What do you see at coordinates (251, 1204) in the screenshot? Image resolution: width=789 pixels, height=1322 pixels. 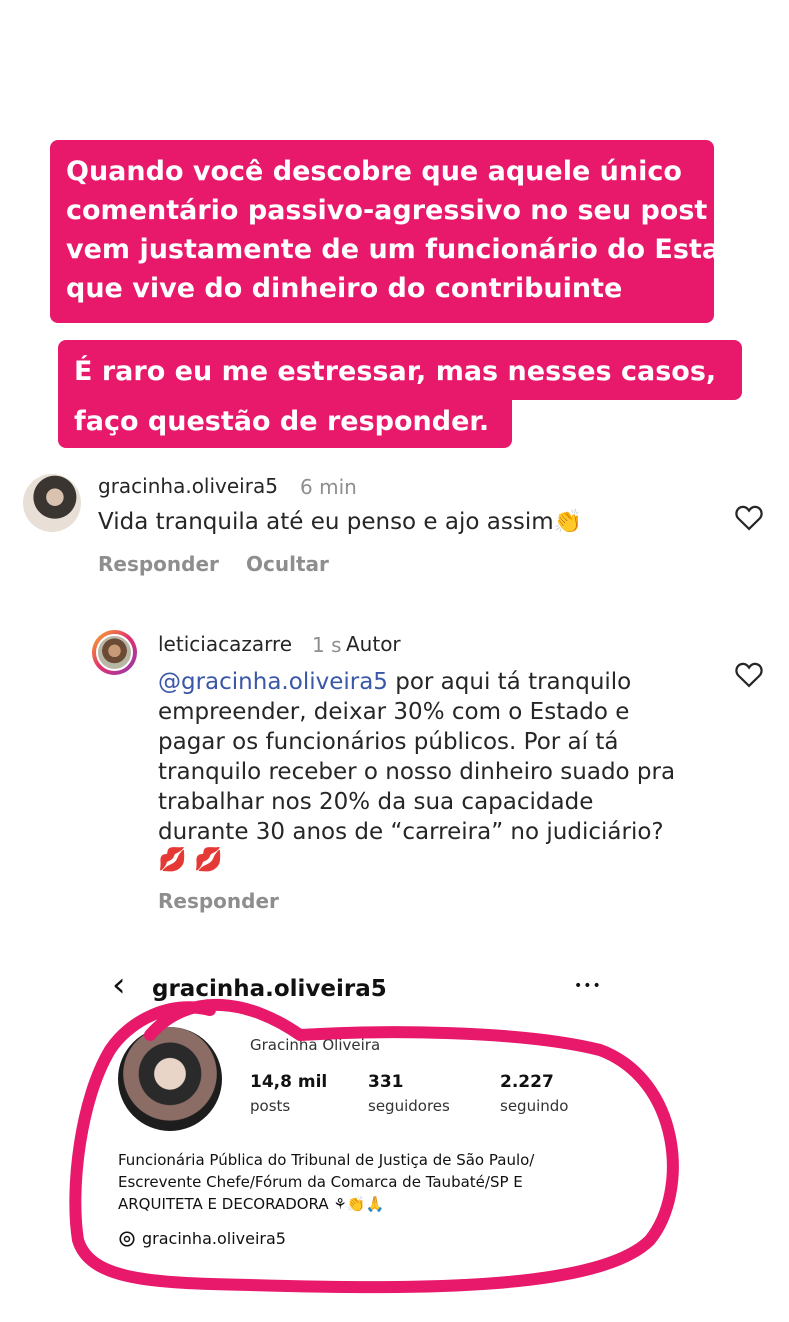 I see `bio-line: ARQUITETA E DECORADORA ⚘👏🙏` at bounding box center [251, 1204].